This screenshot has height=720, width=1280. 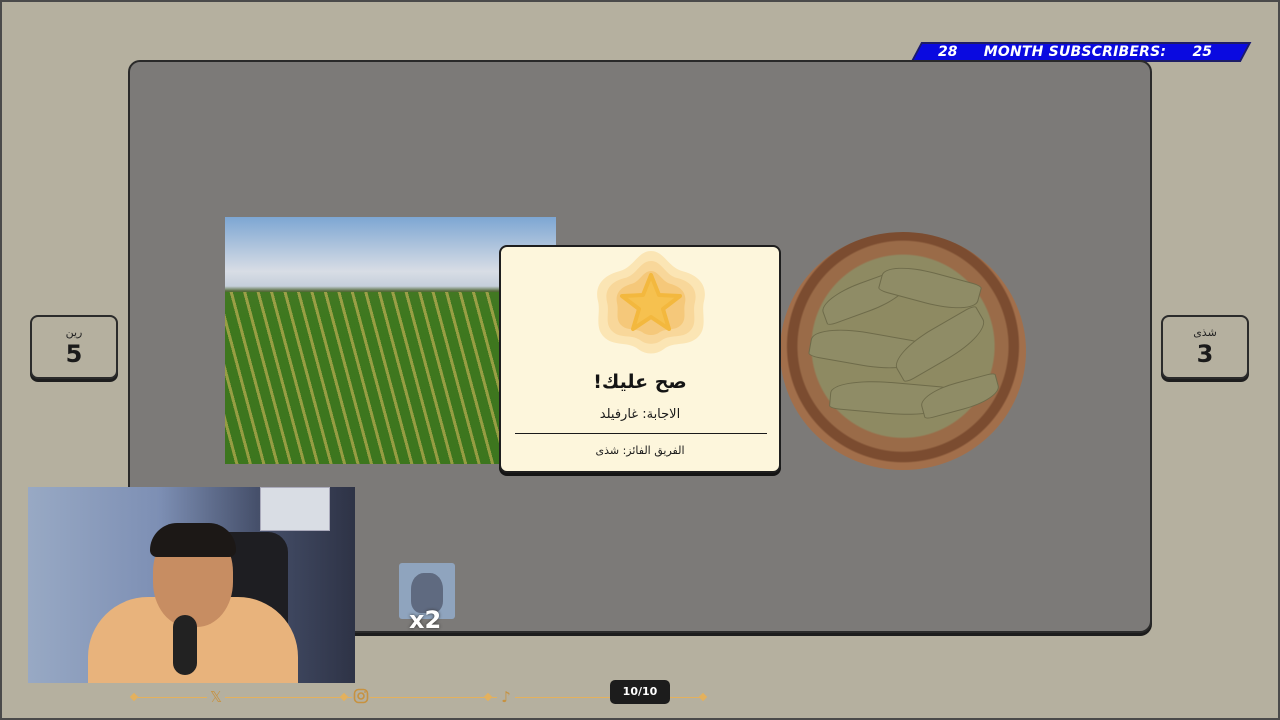 I want to click on team-score-left: رين 5, so click(x=74, y=347).